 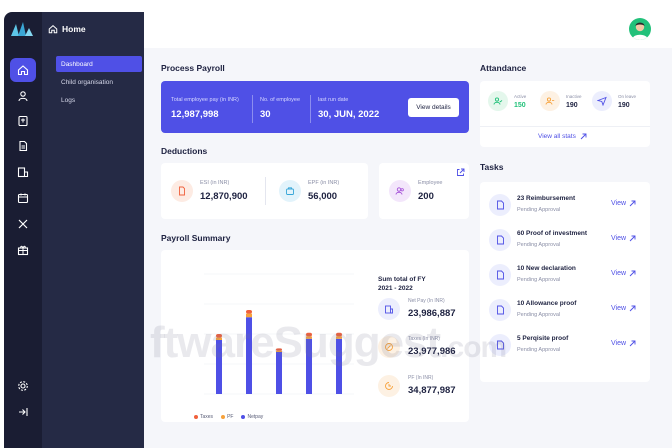 I want to click on on-leave-value: 190, so click(x=624, y=105).